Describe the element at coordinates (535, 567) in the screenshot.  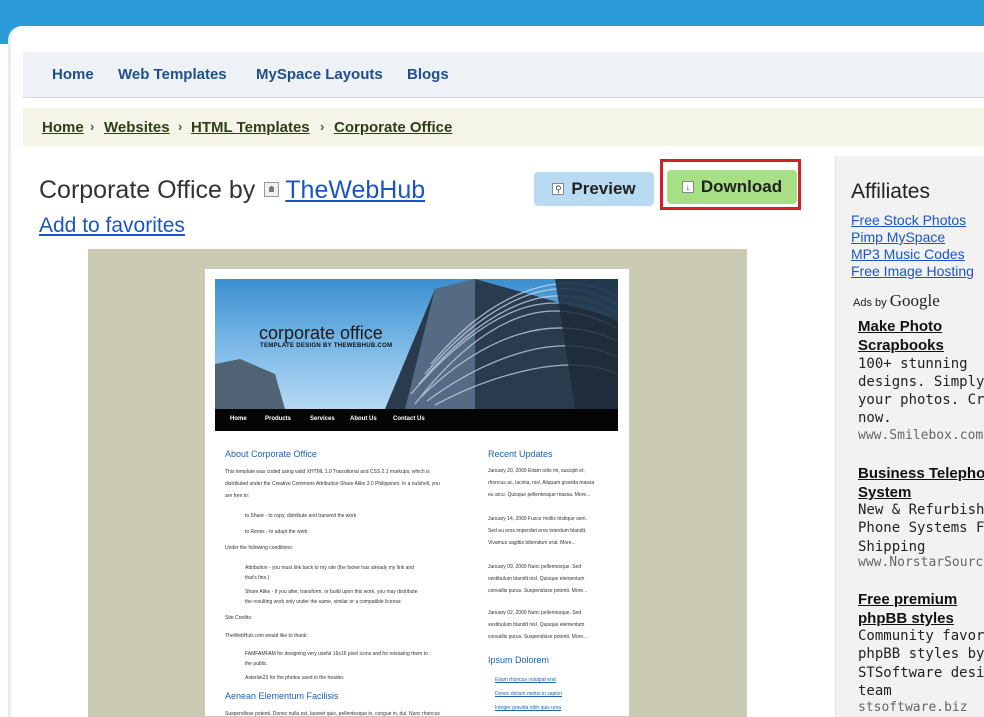
I see `preview-update: January 09, 2009 Nunc pellentesque. Sed` at that location.